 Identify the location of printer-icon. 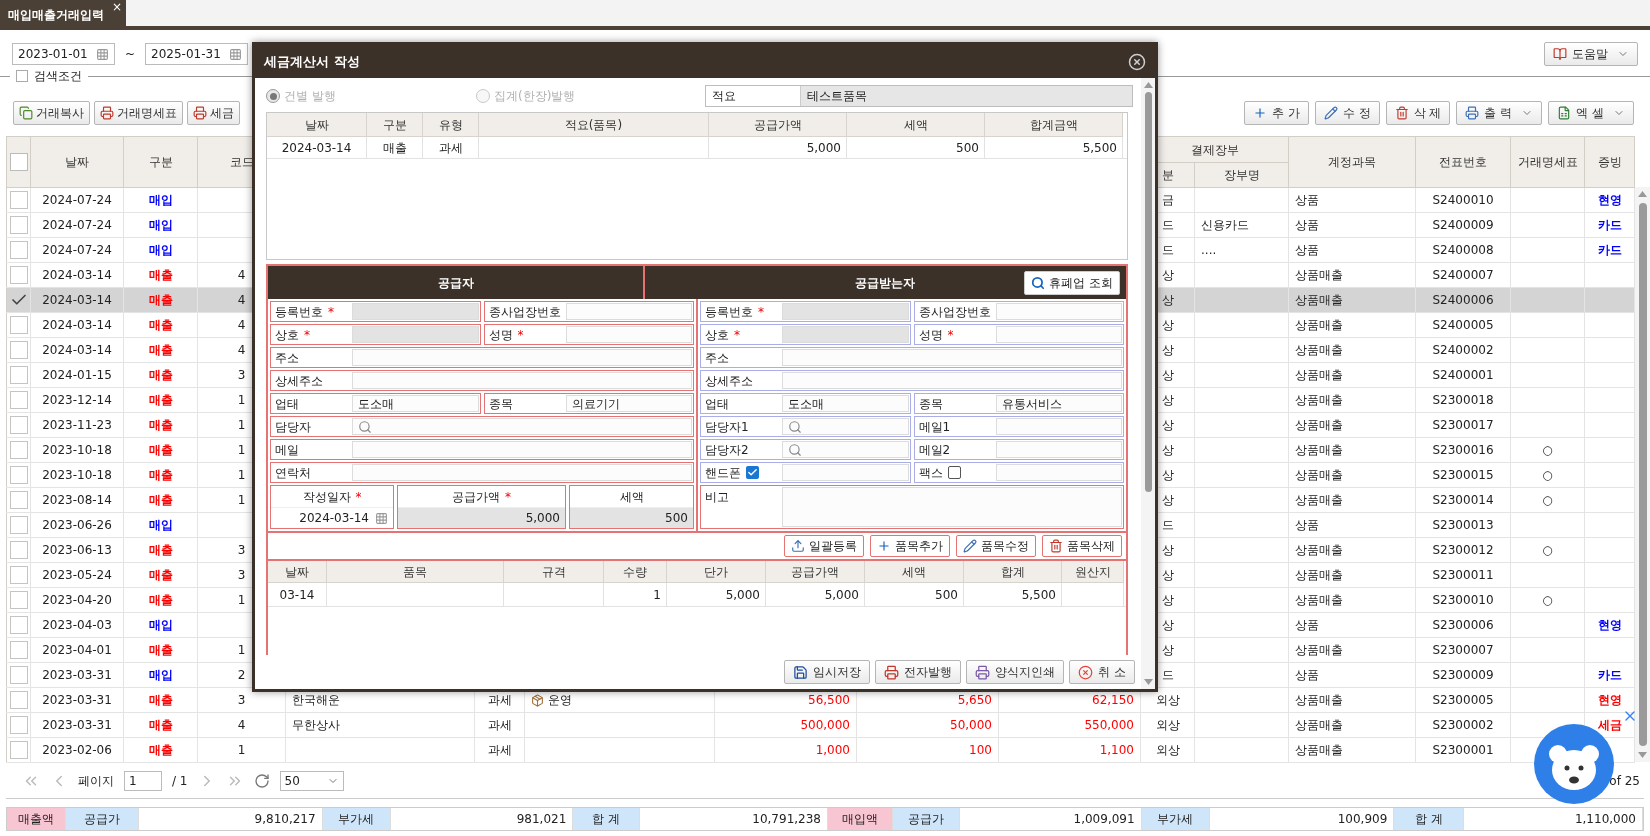
(1472, 113).